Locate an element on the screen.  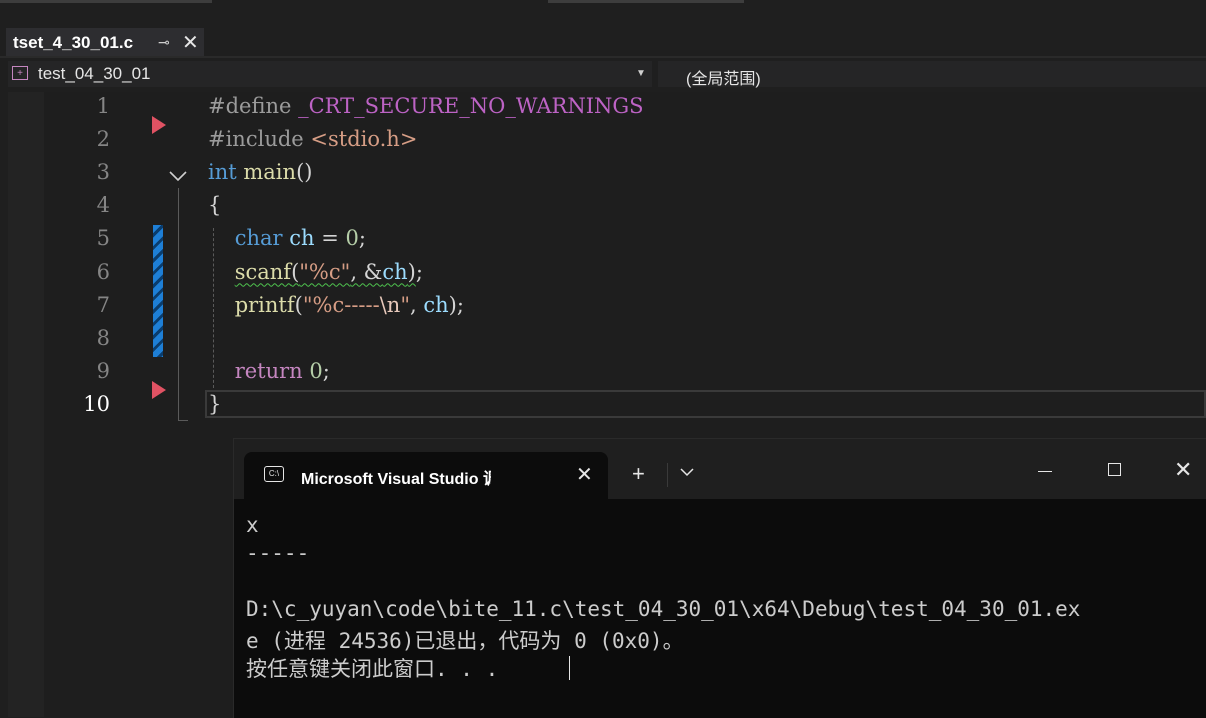
code-token: { is located at coordinates (215, 205).